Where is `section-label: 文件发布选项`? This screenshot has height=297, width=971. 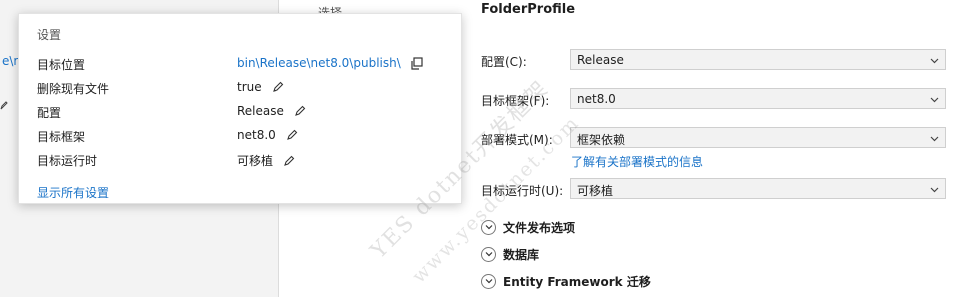
section-label: 文件发布选项 is located at coordinates (539, 227).